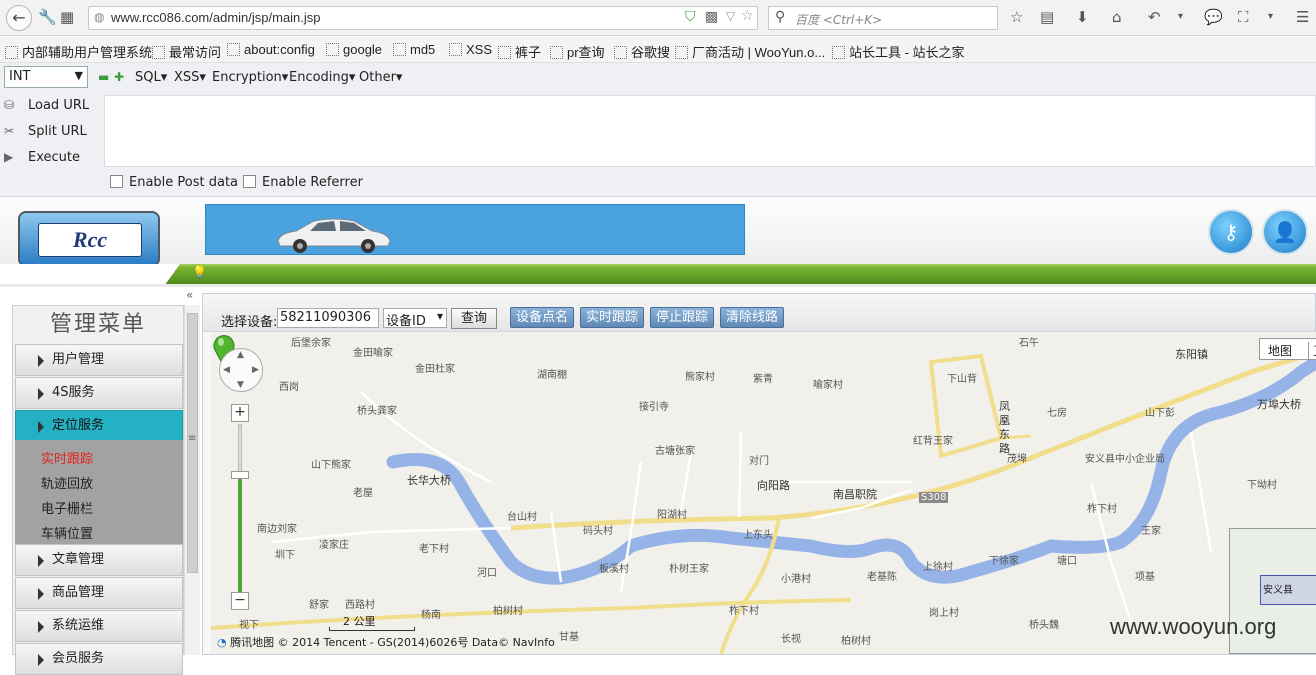 Image resolution: width=1316 pixels, height=675 pixels. Describe the element at coordinates (710, 131) in the screenshot. I see `hackbar-url-textarea` at that location.